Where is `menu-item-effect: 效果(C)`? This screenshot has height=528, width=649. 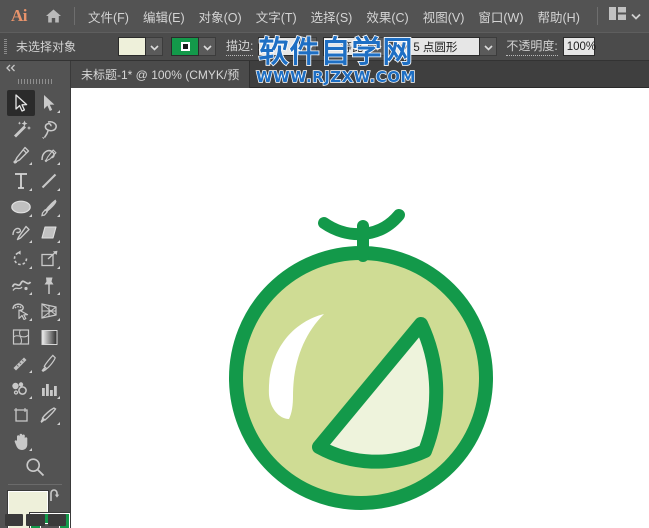 menu-item-effect: 效果(C) is located at coordinates (387, 16).